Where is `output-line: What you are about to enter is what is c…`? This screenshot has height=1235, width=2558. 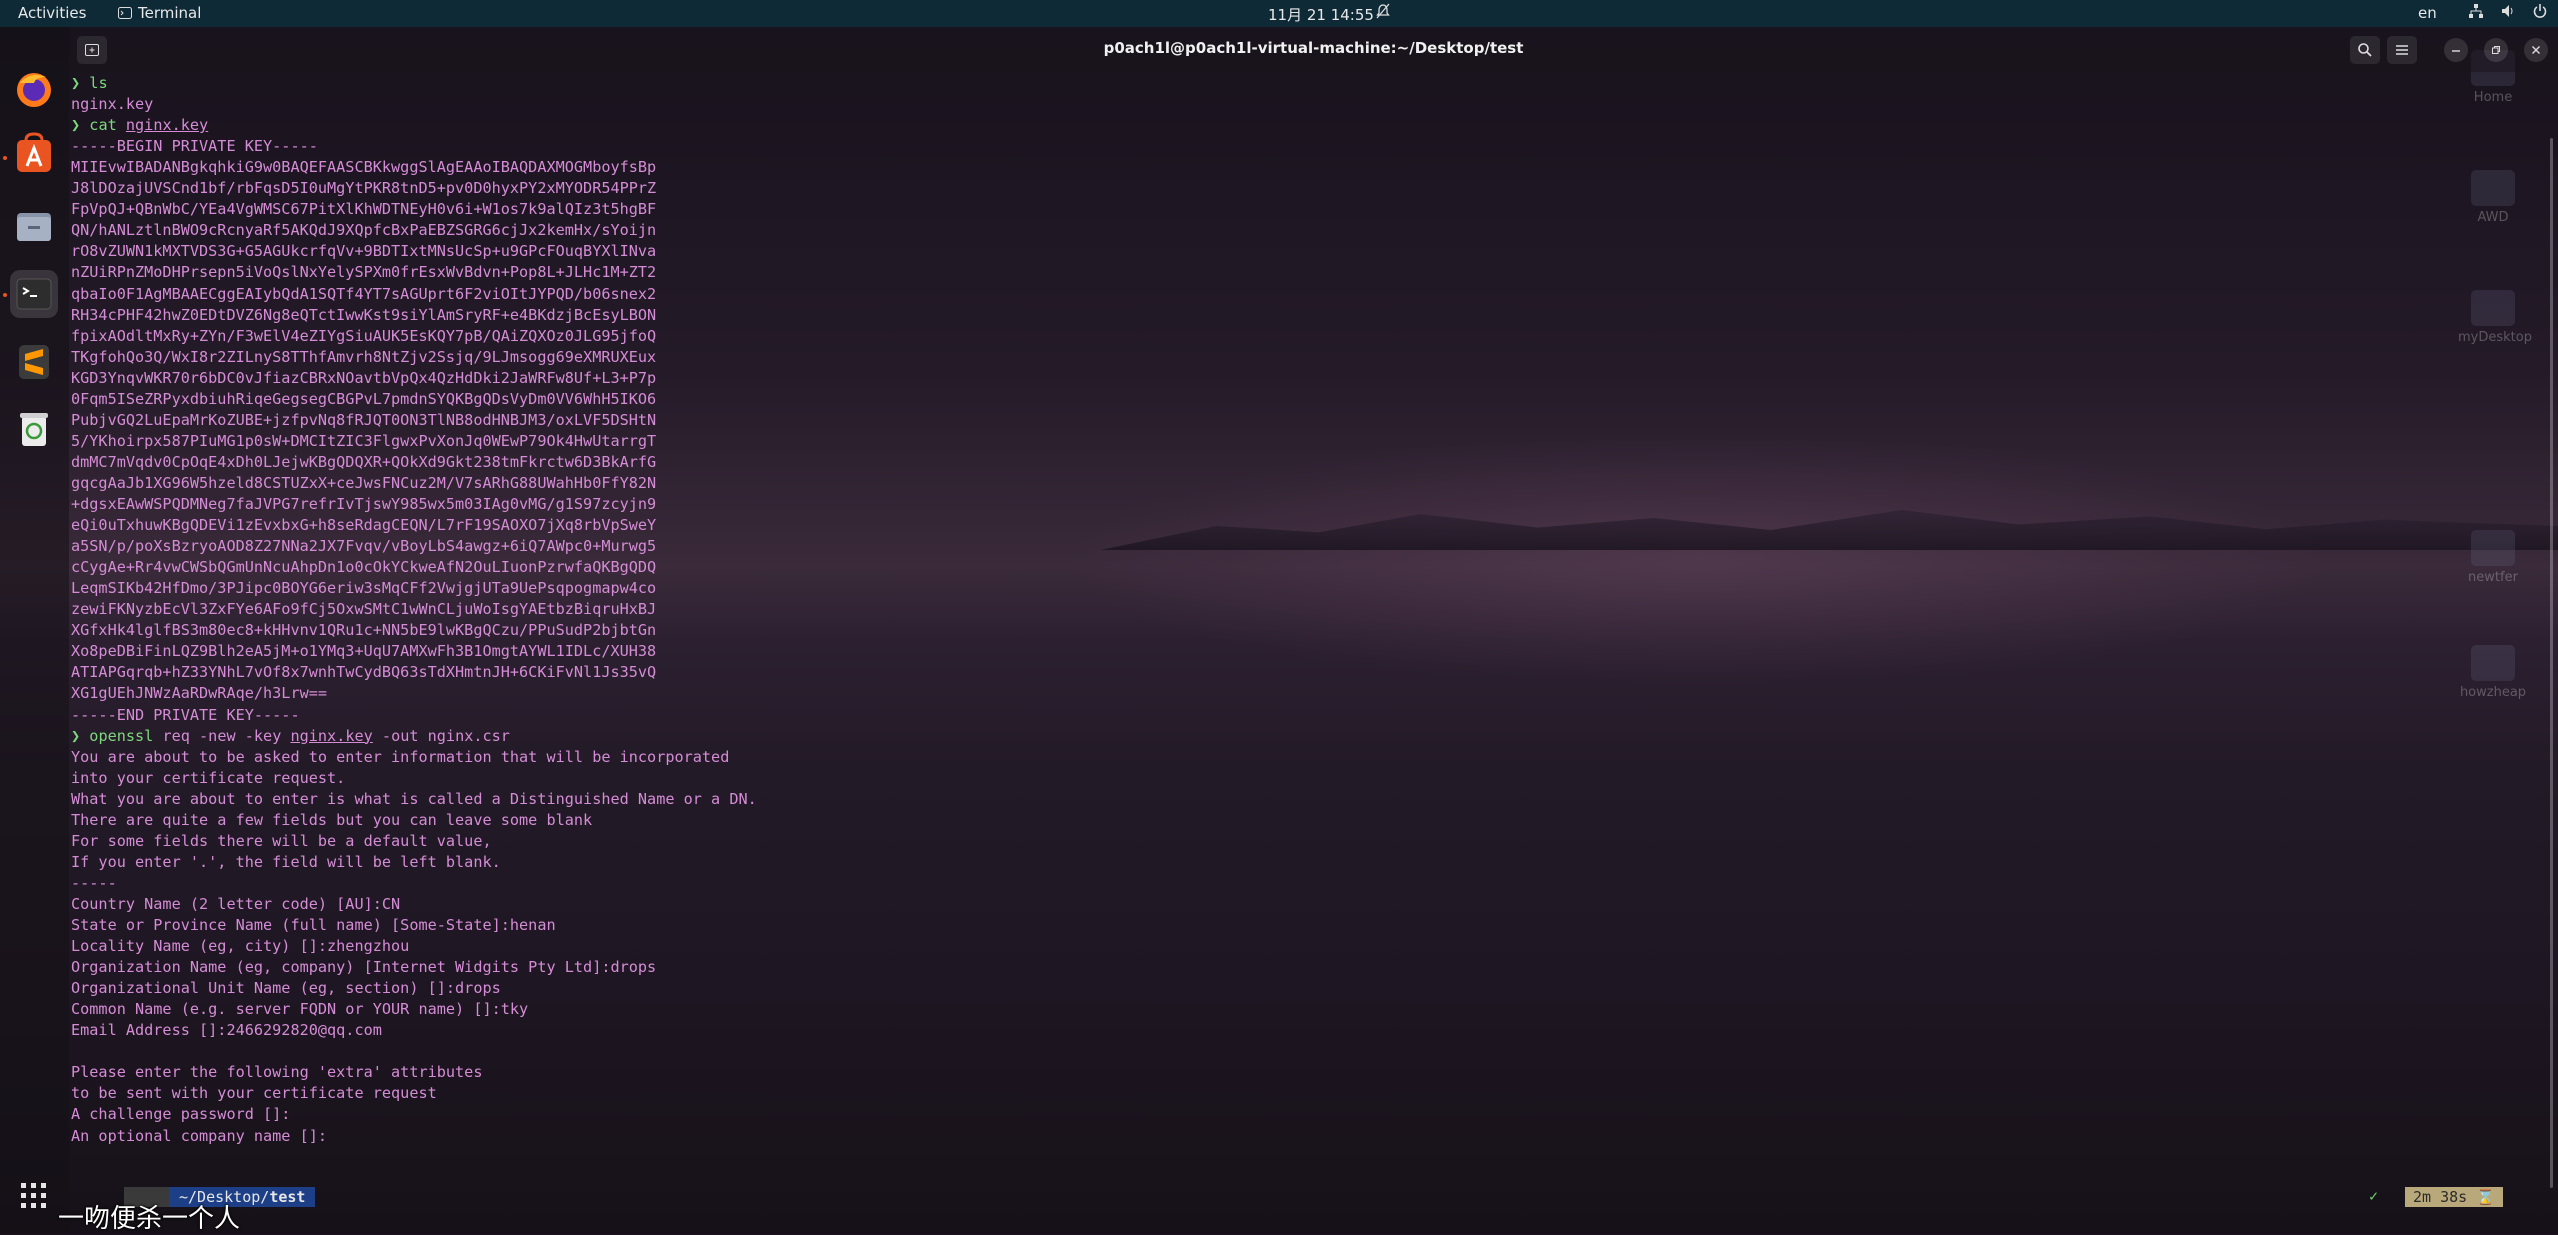 output-line: What you are about to enter is what is c… is located at coordinates (414, 798).